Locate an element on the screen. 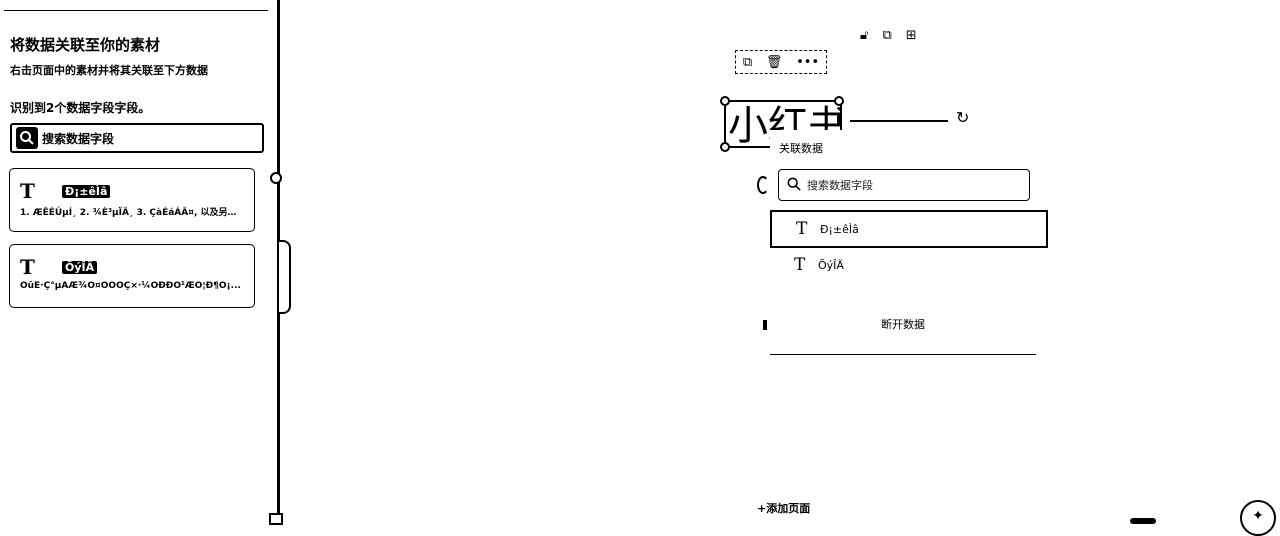  option-label: ÕýÎÄ is located at coordinates (831, 265).